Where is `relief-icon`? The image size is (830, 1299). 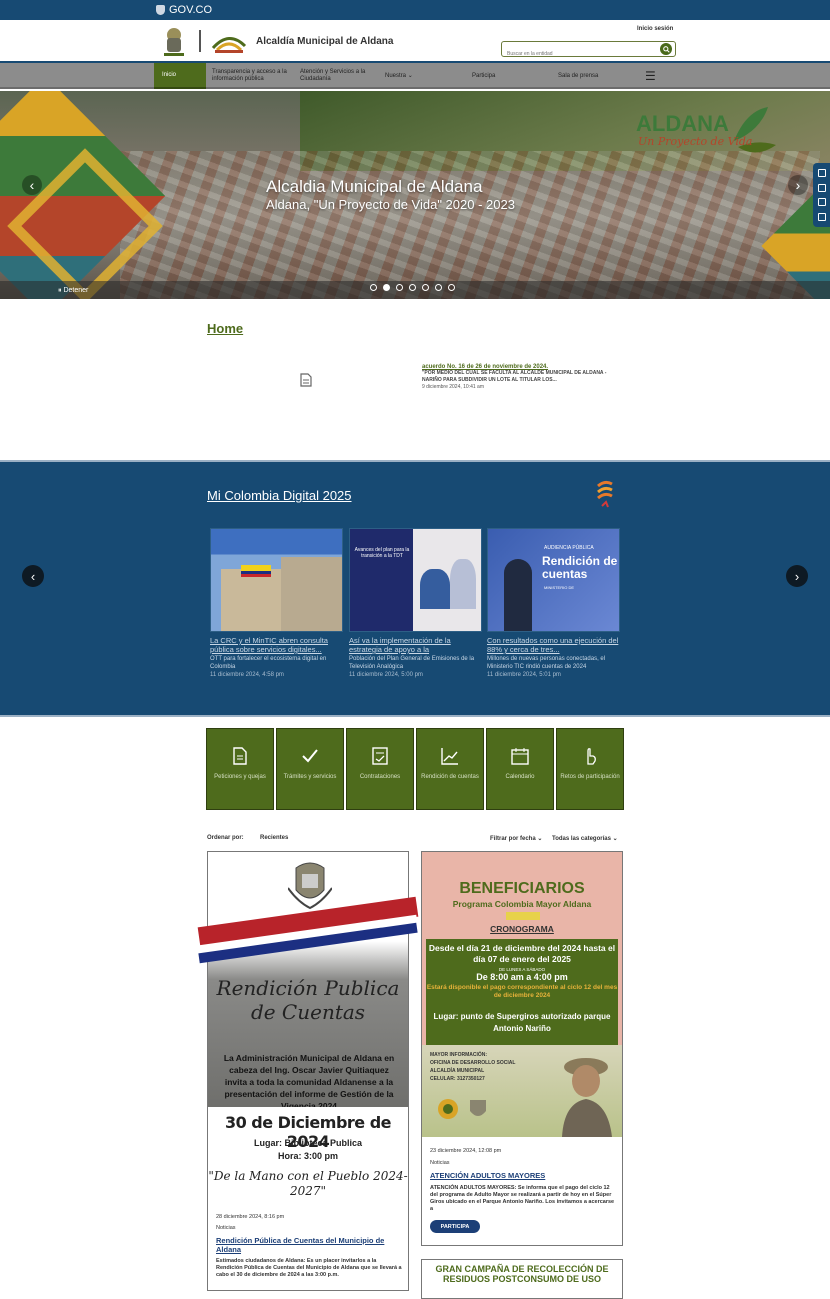 relief-icon is located at coordinates (821, 216).